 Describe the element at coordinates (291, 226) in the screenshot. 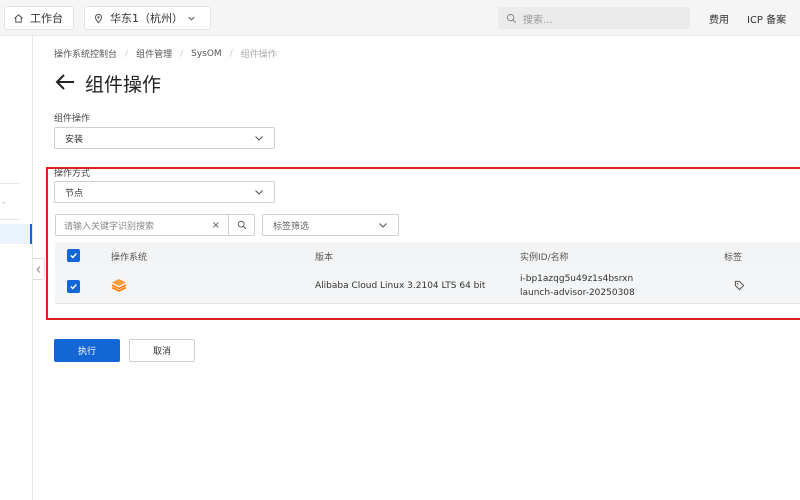

I see `tag-filter-label: 标签筛选` at that location.